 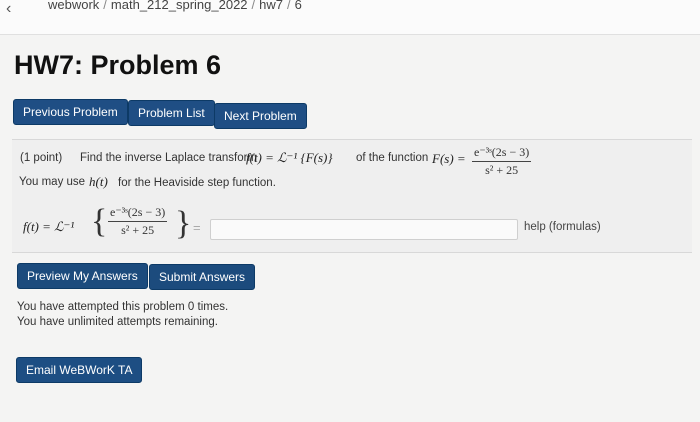 I want to click on previous-problem-button: Previous Problem, so click(x=70, y=112).